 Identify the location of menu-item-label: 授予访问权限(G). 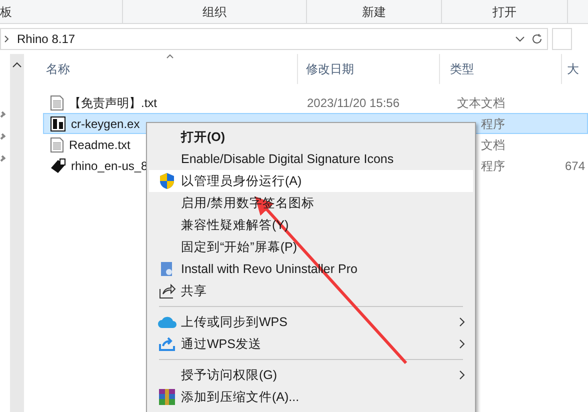
(229, 375).